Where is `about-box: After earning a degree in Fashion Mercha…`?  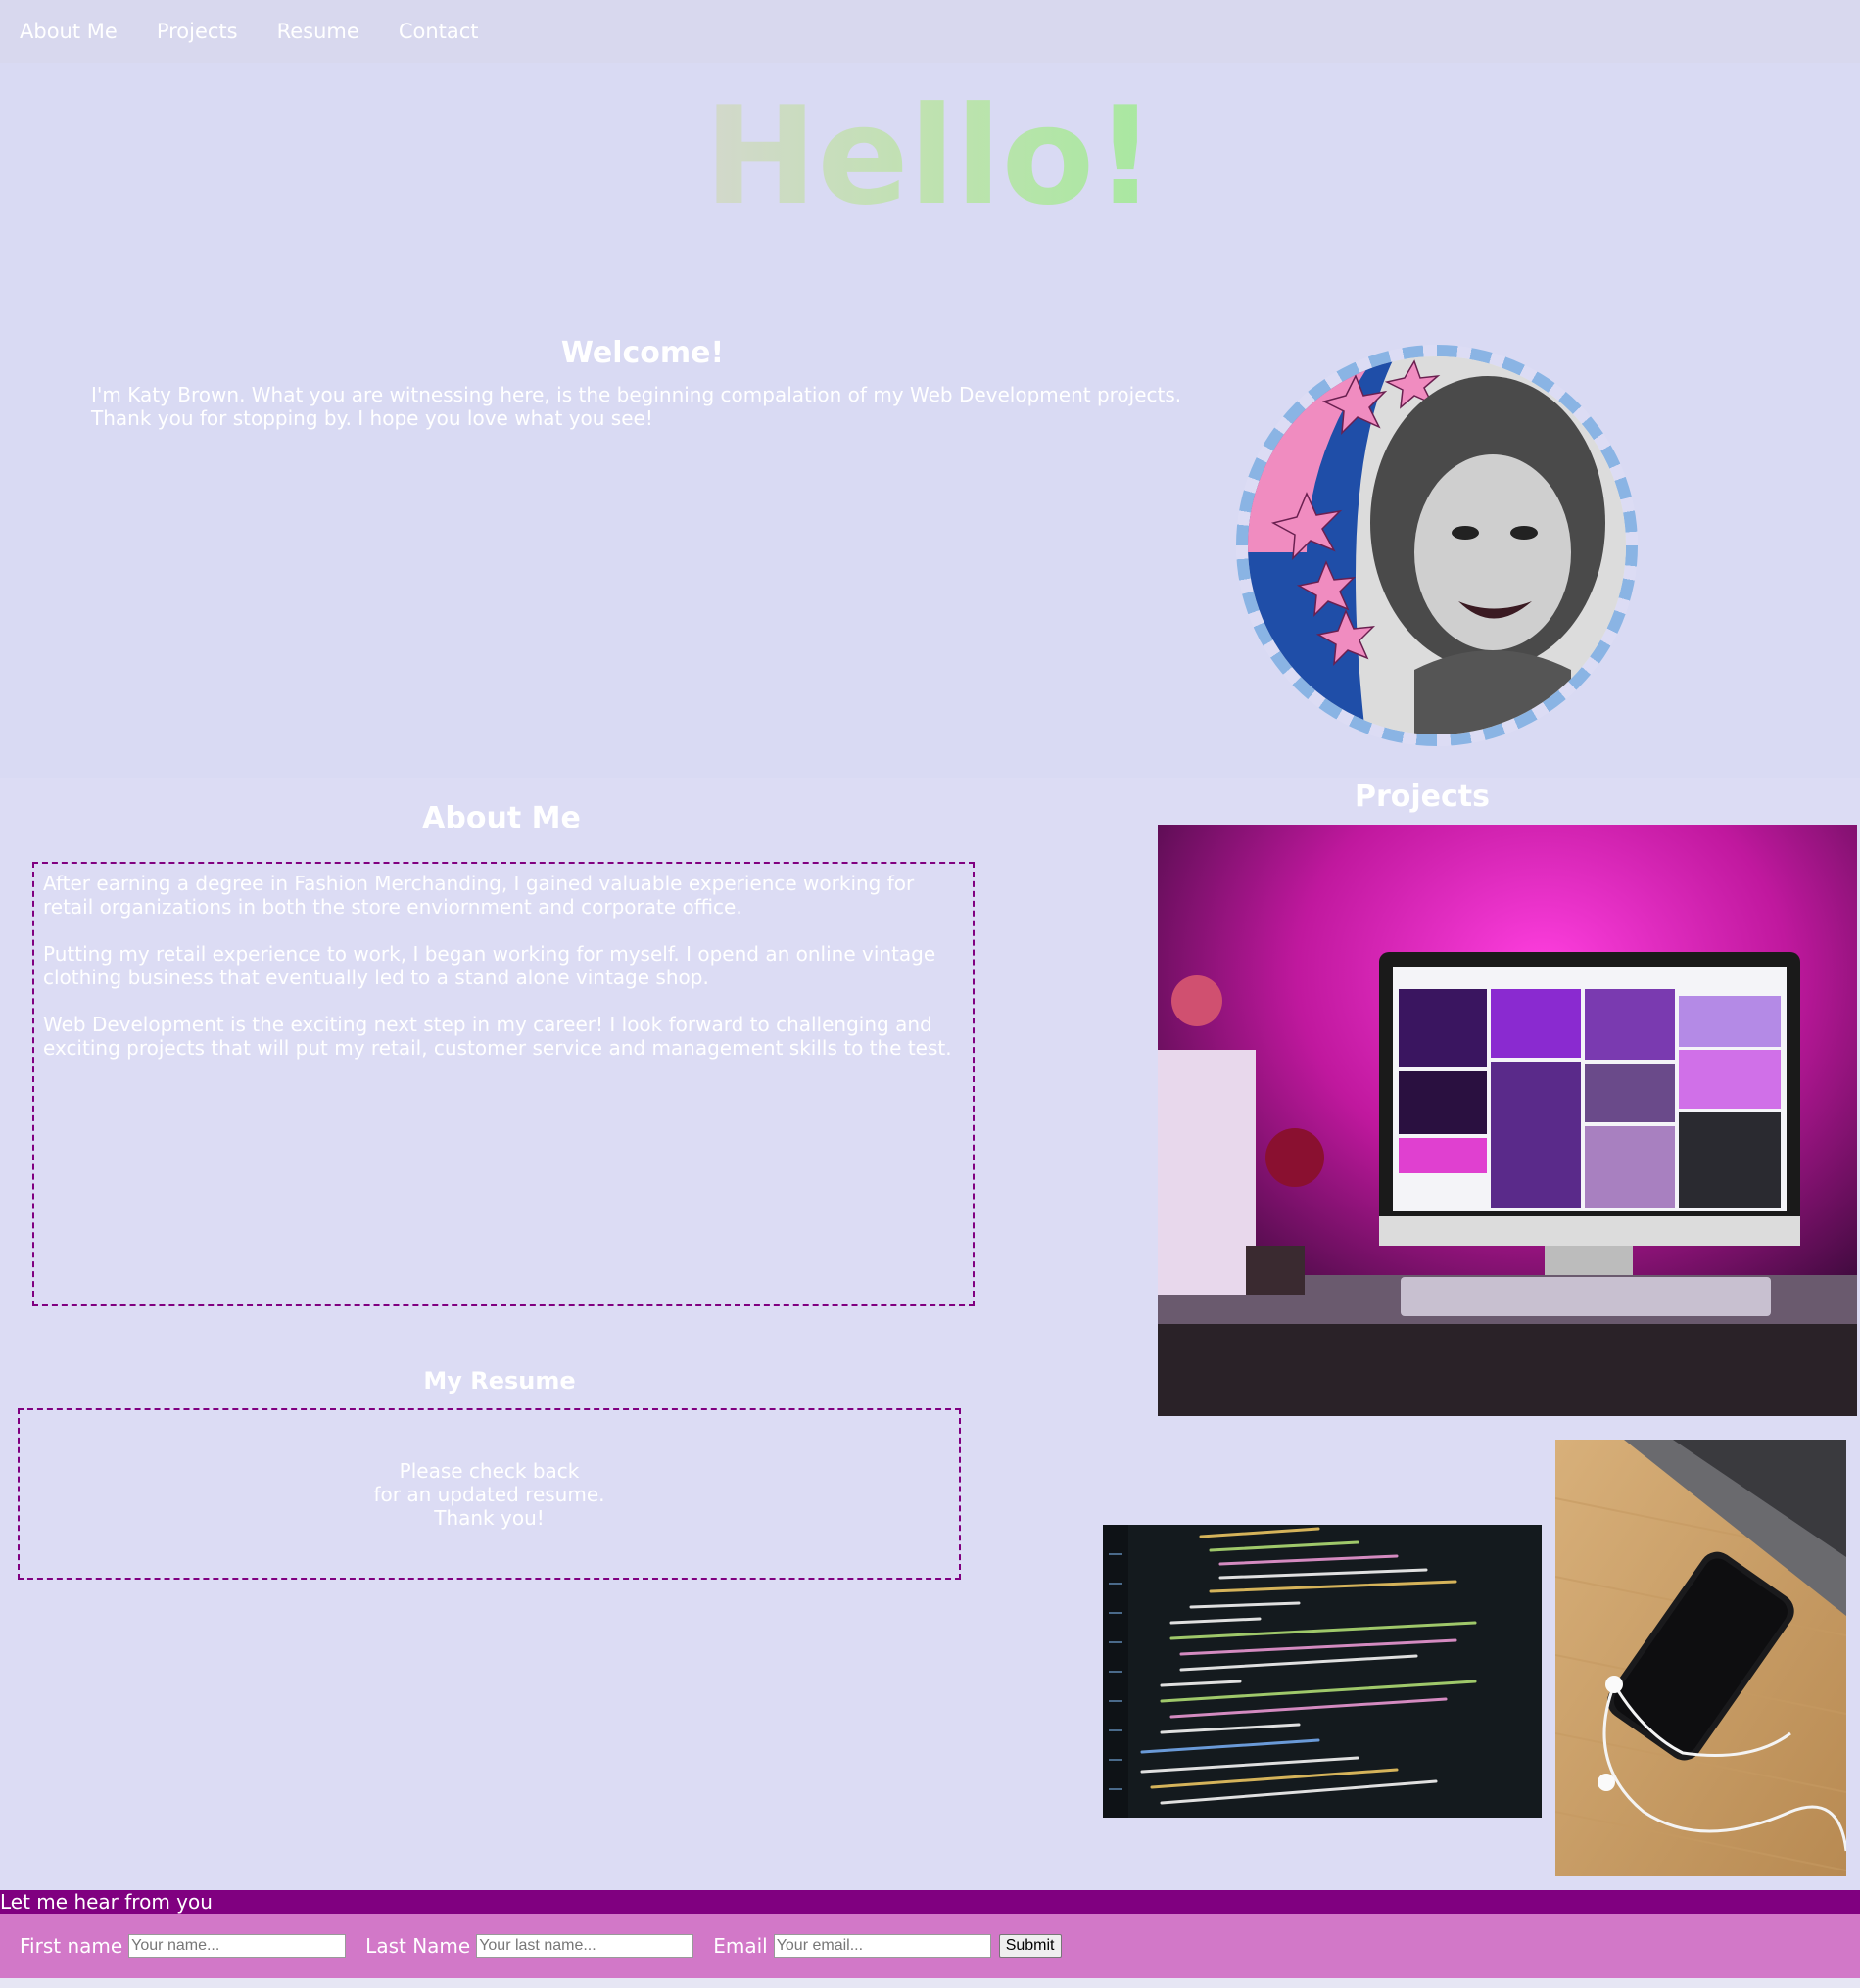 about-box: After earning a degree in Fashion Mercha… is located at coordinates (504, 1084).